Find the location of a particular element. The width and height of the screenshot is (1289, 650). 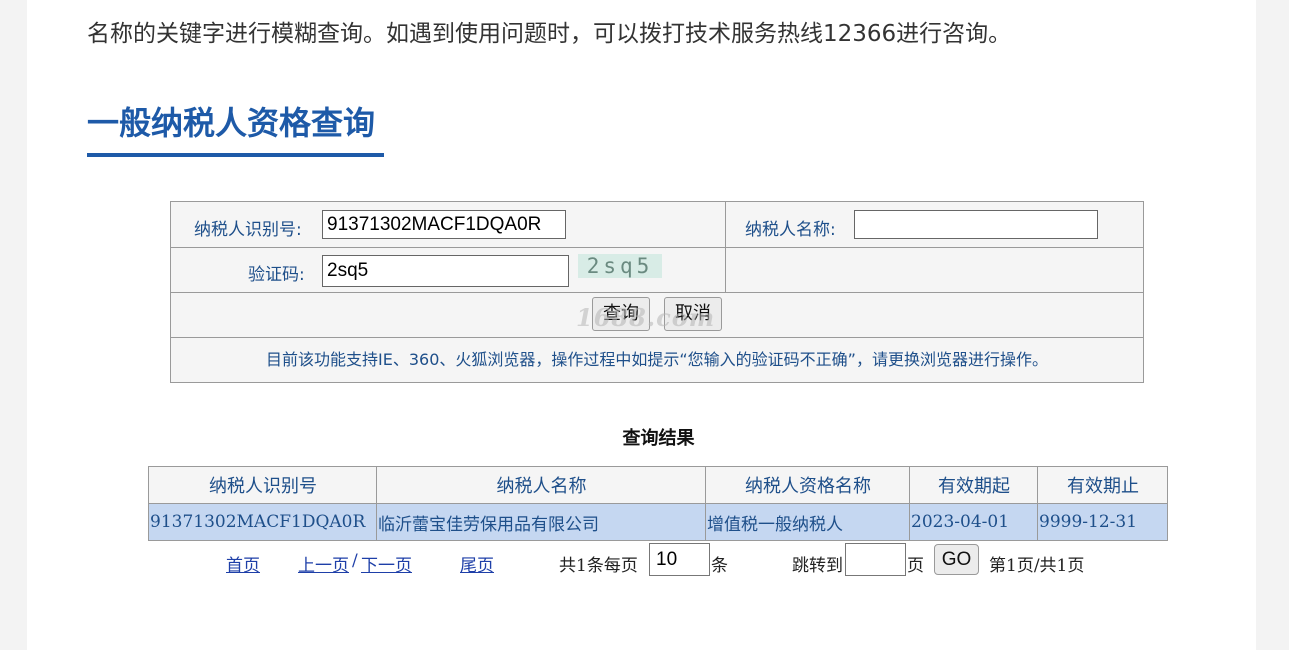

taxpayer-name-label: 纳税人名称: is located at coordinates (790, 230).